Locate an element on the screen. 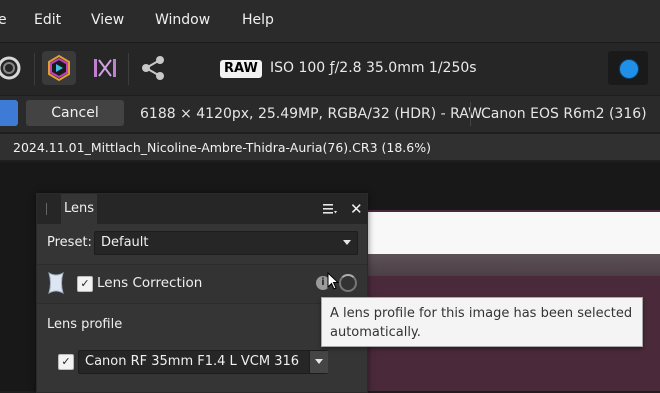 The image size is (660, 393). raw-badge: RAW is located at coordinates (241, 69).